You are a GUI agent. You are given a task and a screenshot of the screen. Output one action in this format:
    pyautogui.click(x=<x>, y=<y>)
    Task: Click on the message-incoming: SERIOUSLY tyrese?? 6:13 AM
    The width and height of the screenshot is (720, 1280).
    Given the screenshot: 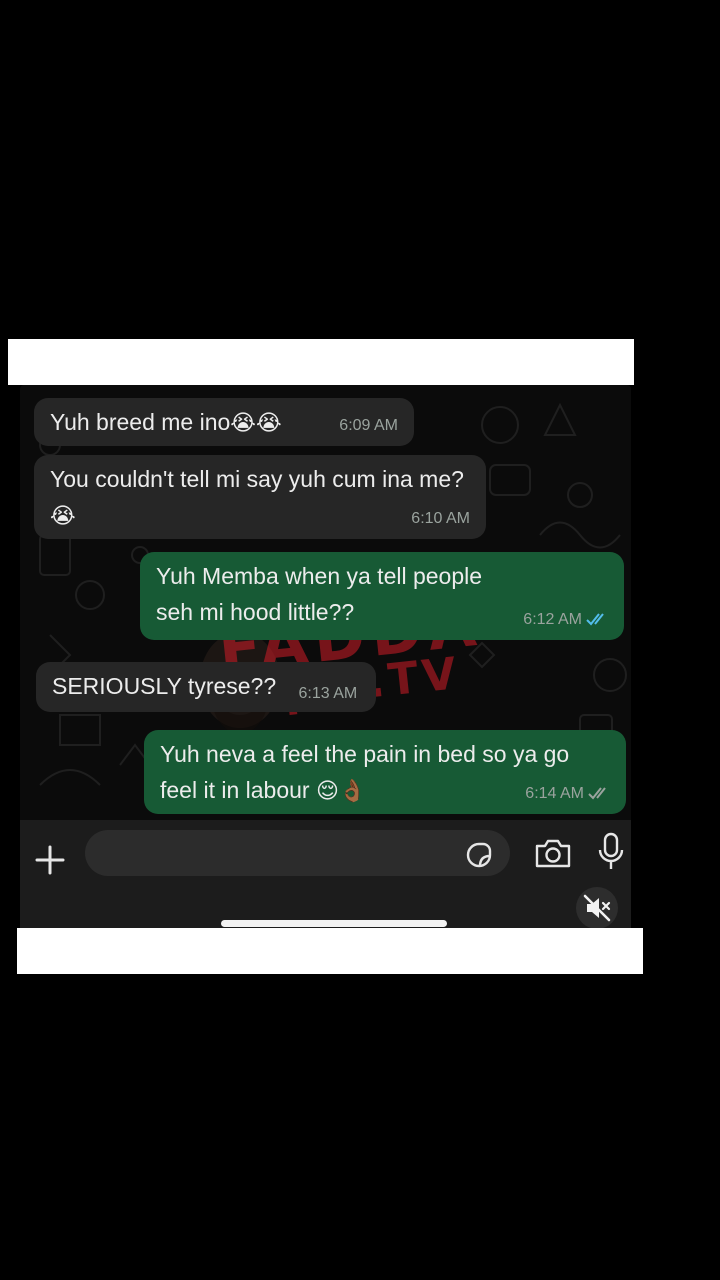 What is the action you would take?
    pyautogui.click(x=206, y=687)
    